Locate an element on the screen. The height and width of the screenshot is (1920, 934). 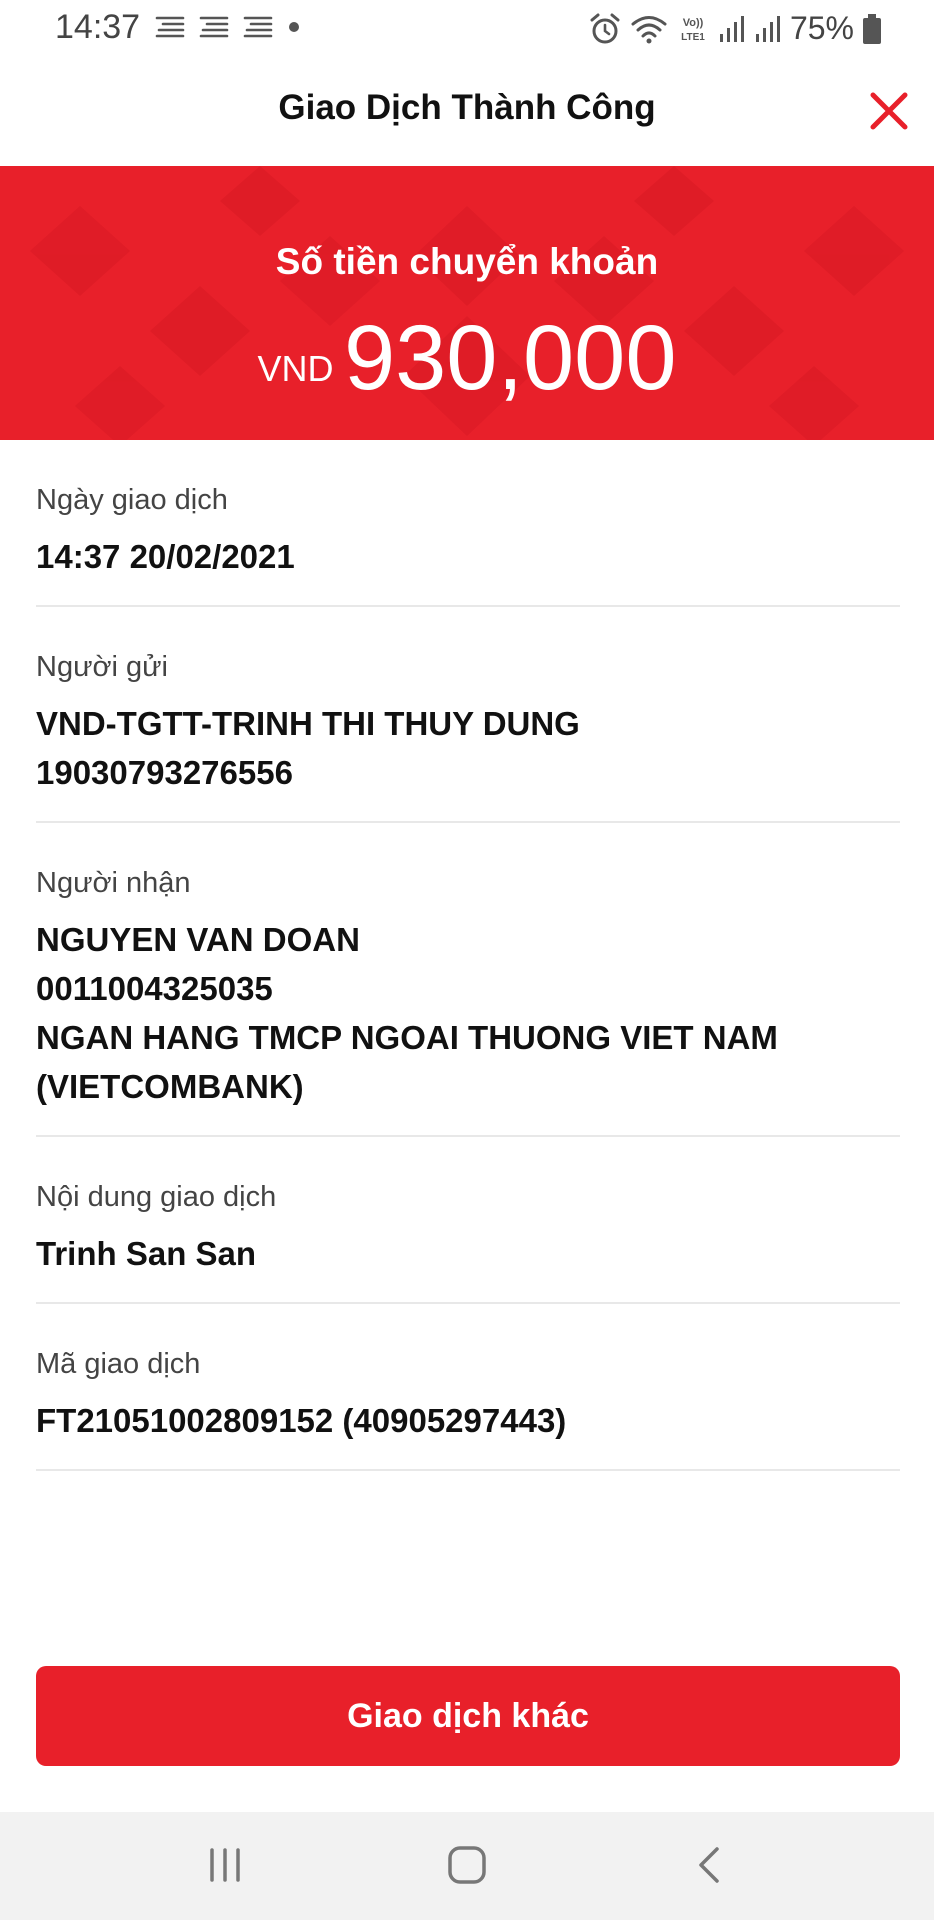
detail-value: FT21051002809152 (40905297443) is located at coordinates (301, 1420).